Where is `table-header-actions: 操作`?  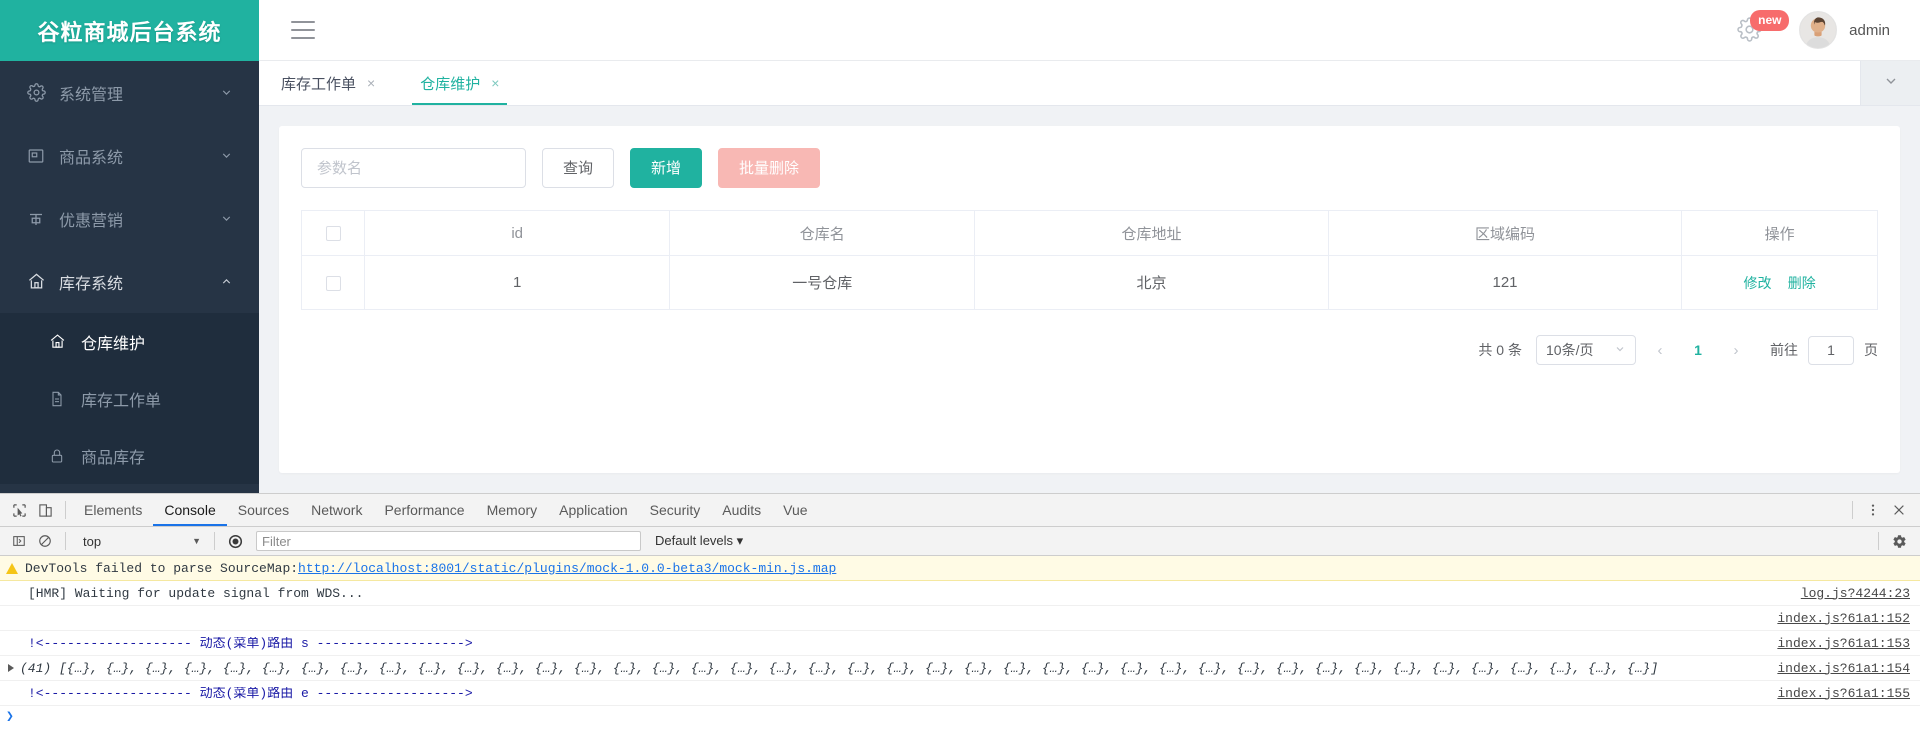 table-header-actions: 操作 is located at coordinates (1779, 233).